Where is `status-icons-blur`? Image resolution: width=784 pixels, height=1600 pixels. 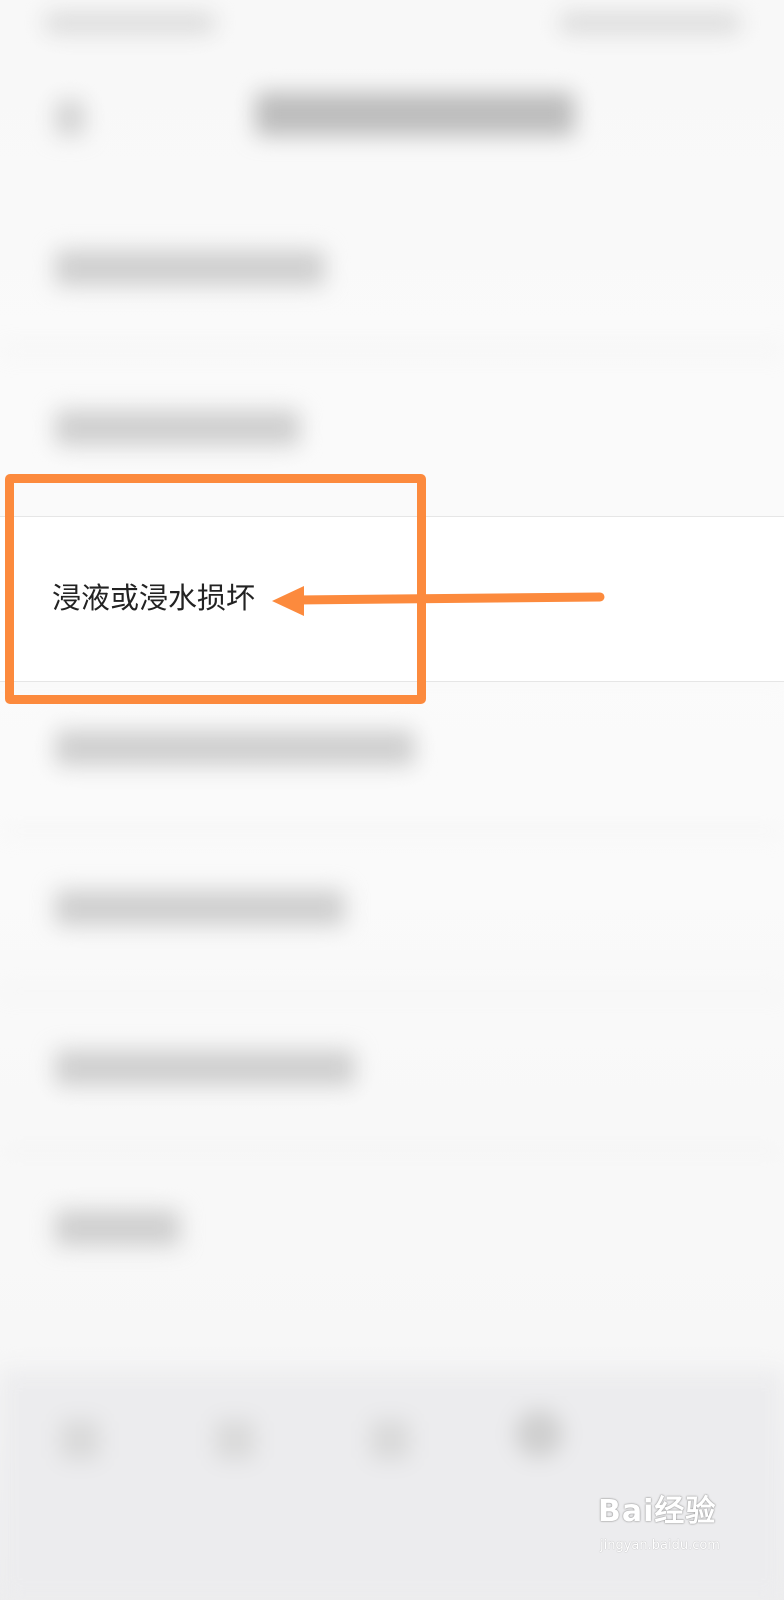 status-icons-blur is located at coordinates (650, 23).